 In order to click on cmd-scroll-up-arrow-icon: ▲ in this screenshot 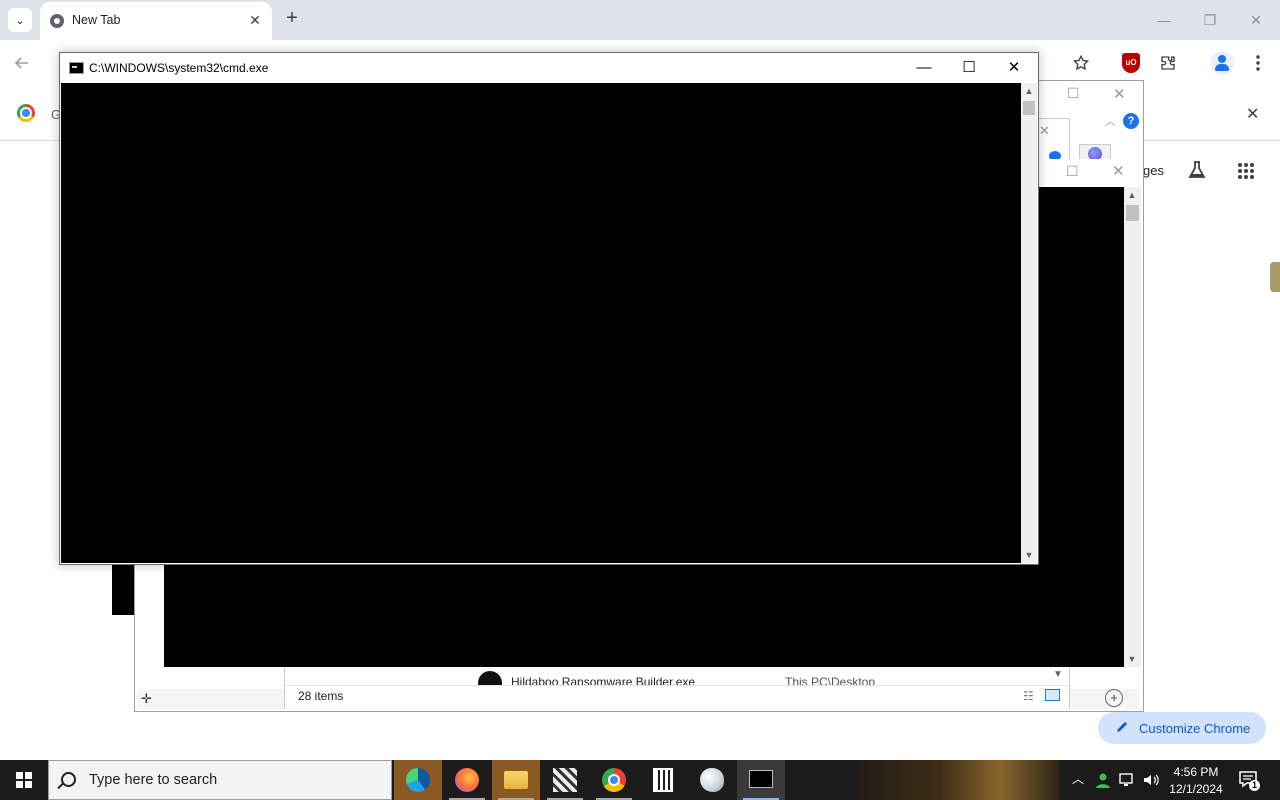, I will do `click(1029, 91)`.